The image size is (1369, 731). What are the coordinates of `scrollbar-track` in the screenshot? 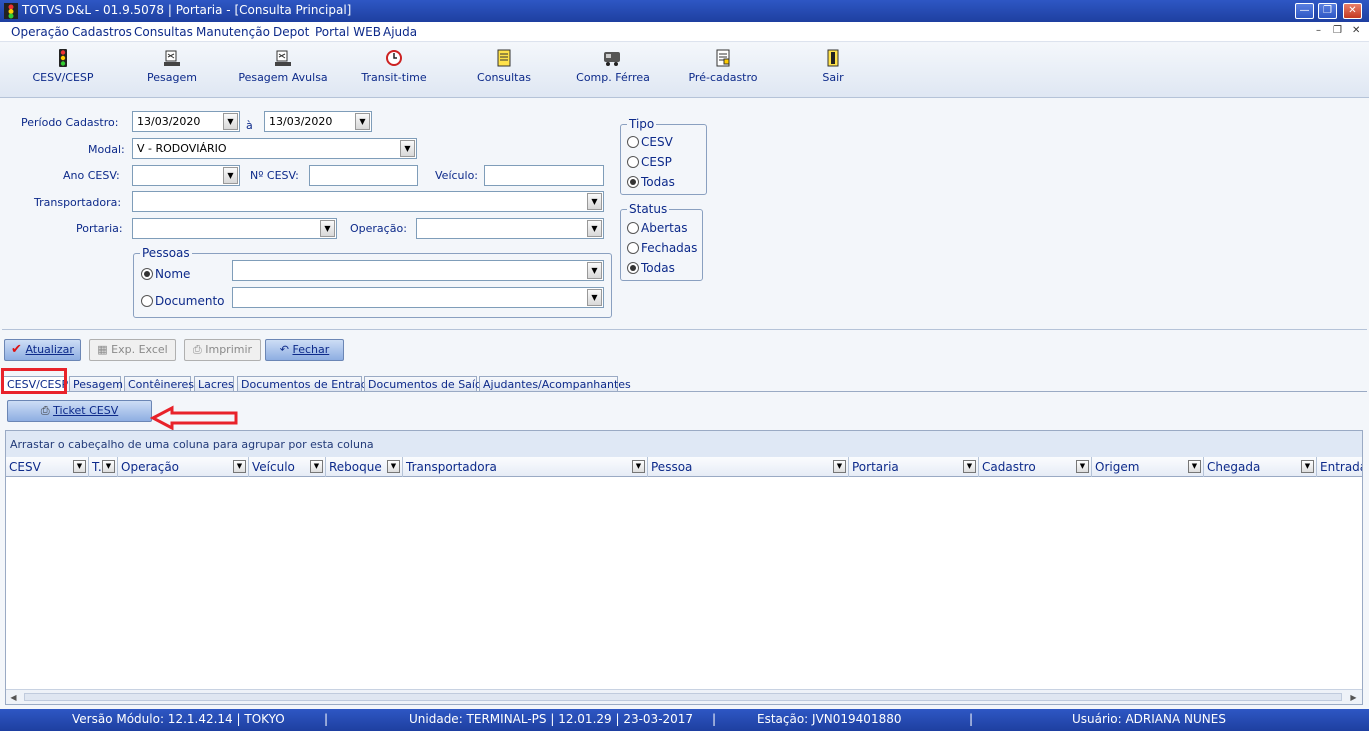 It's located at (683, 697).